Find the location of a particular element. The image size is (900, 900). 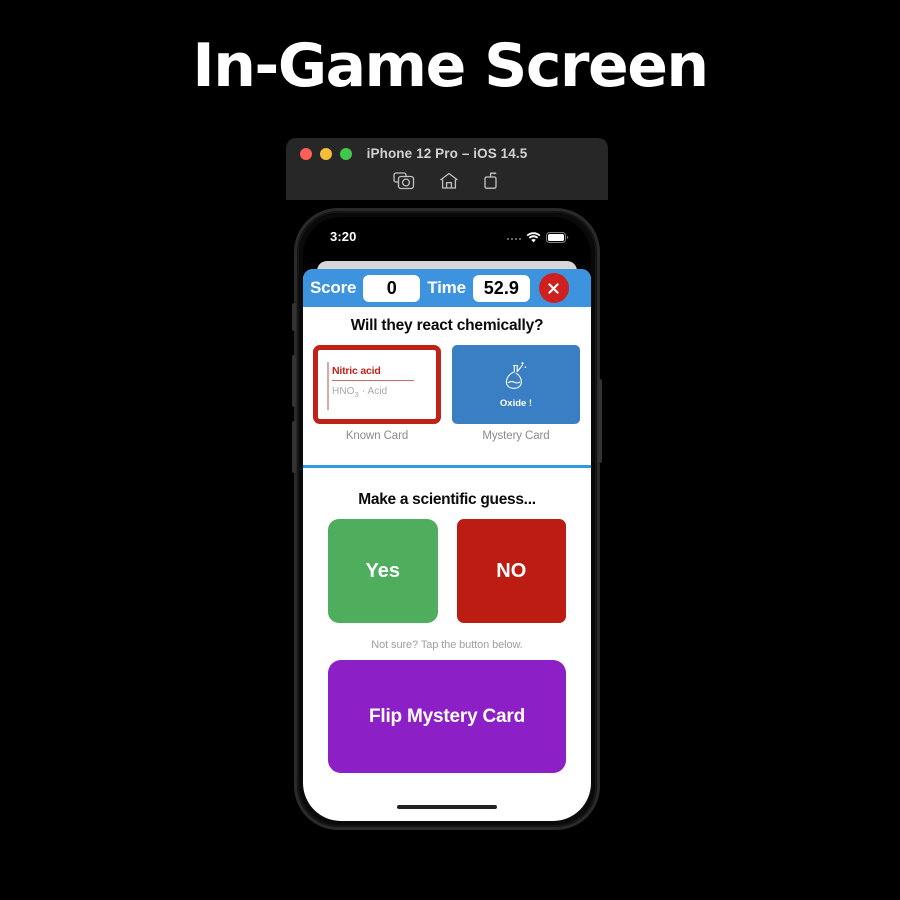

score-value: 0 is located at coordinates (392, 288).